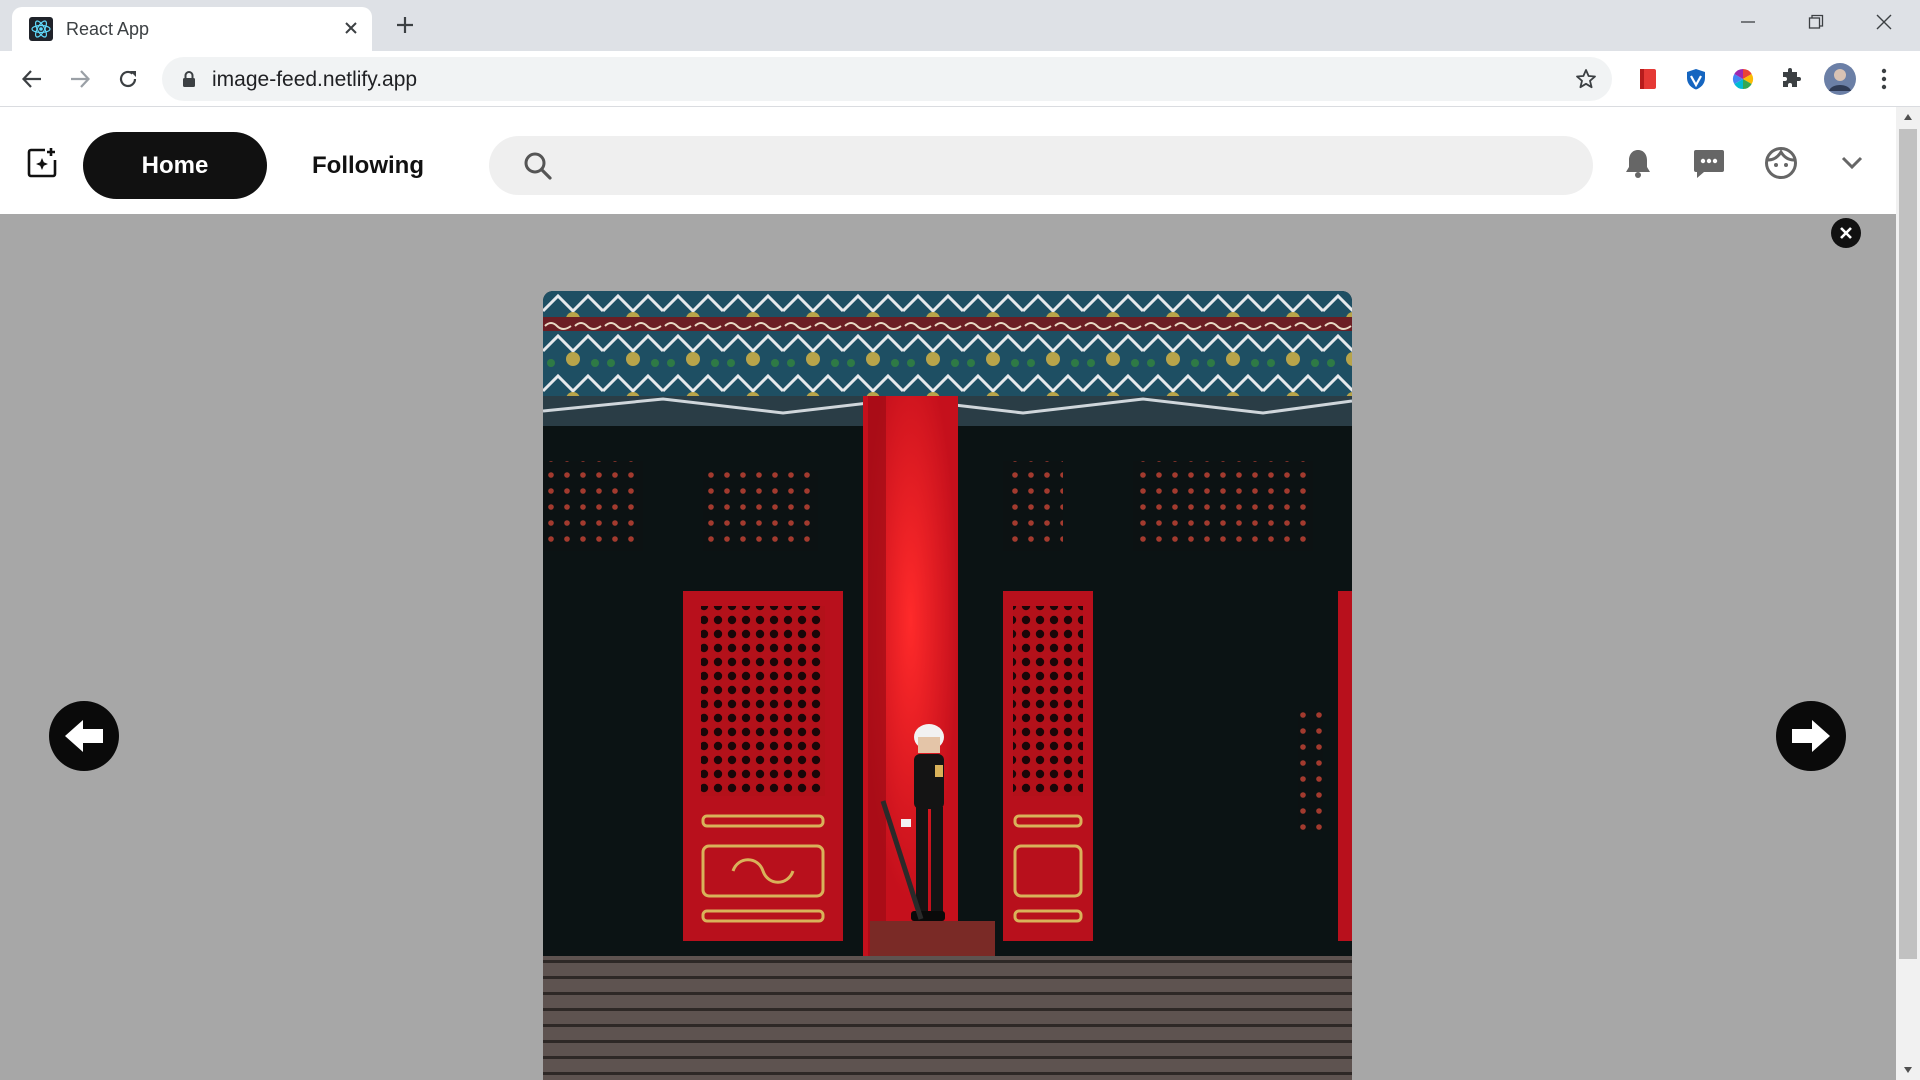 Image resolution: width=1920 pixels, height=1080 pixels. I want to click on bookmark-extension-icon, so click(1648, 79).